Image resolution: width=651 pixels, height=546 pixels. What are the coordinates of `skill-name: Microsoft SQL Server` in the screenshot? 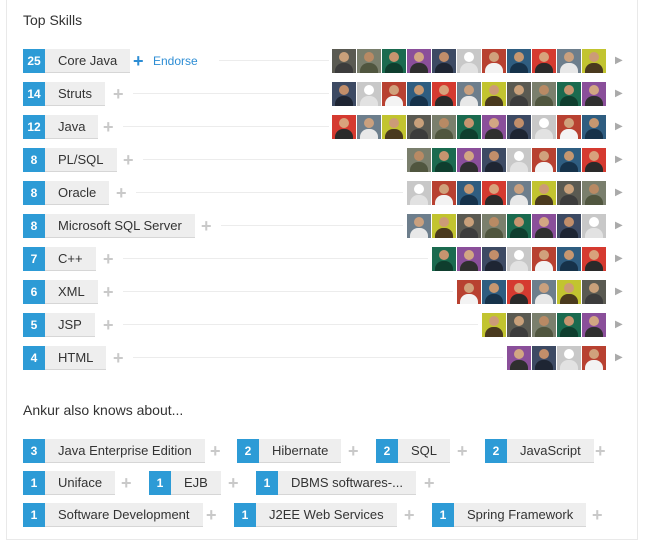 It's located at (120, 226).